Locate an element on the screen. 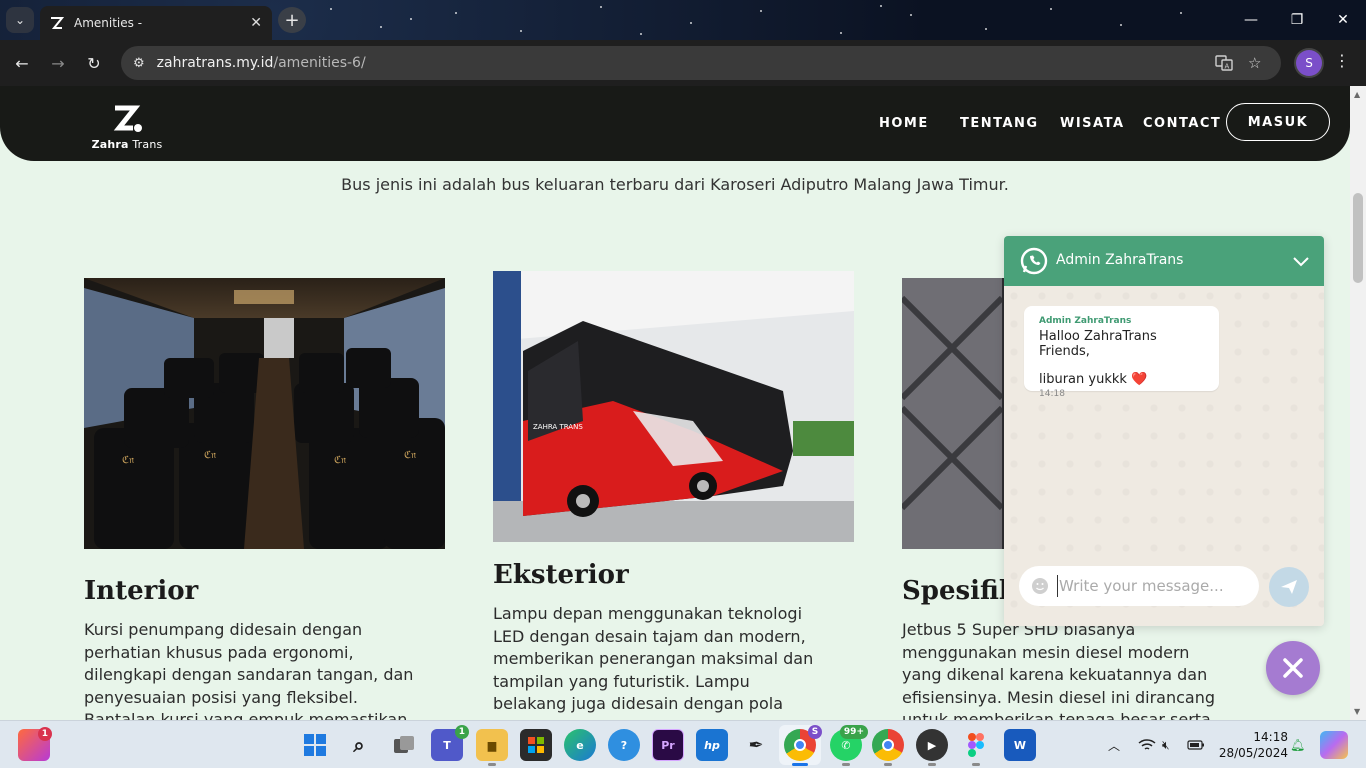 The height and width of the screenshot is (768, 1366). zahra-favicon-icon is located at coordinates (57, 23).